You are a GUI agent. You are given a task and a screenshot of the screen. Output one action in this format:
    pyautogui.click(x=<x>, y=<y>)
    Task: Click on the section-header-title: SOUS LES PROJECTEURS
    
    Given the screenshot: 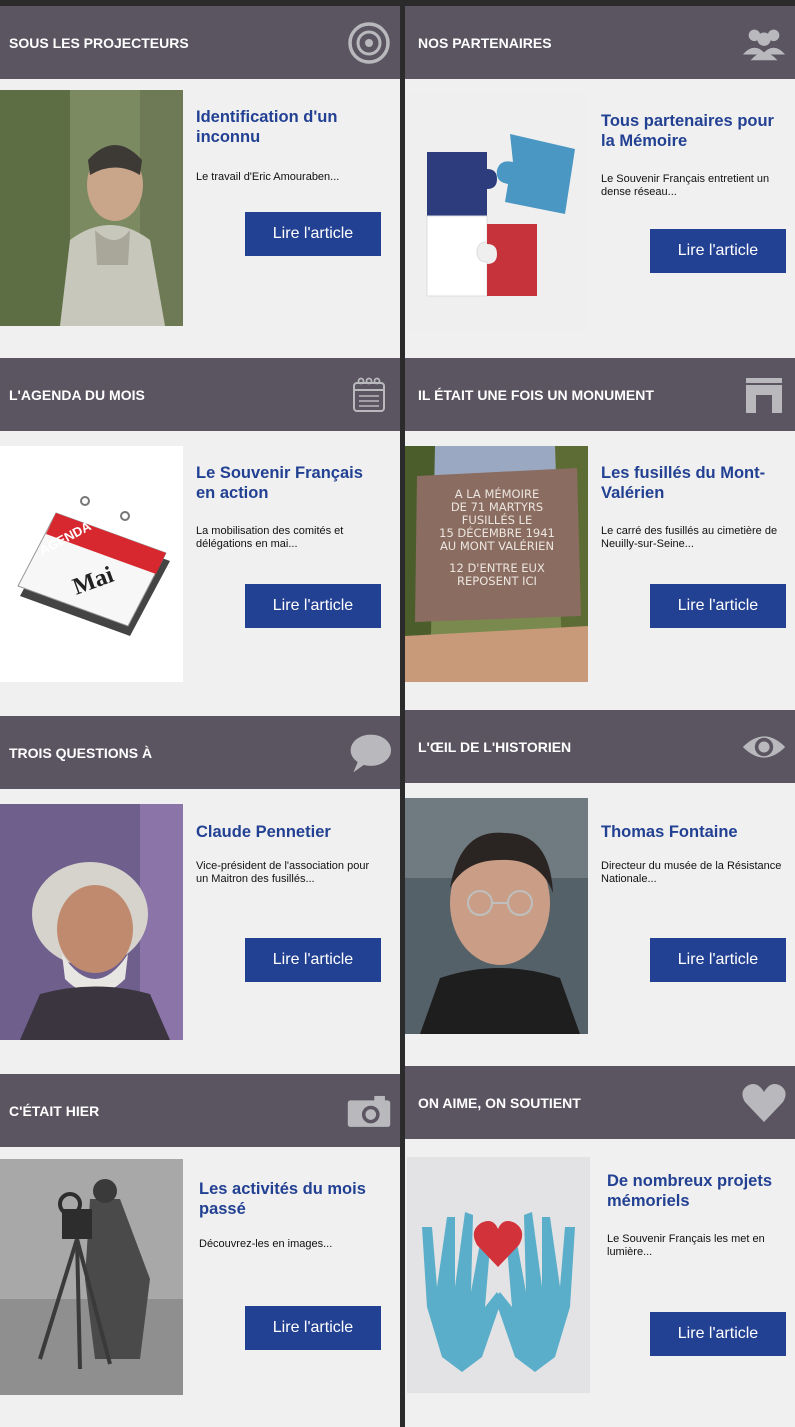 What is the action you would take?
    pyautogui.click(x=99, y=42)
    